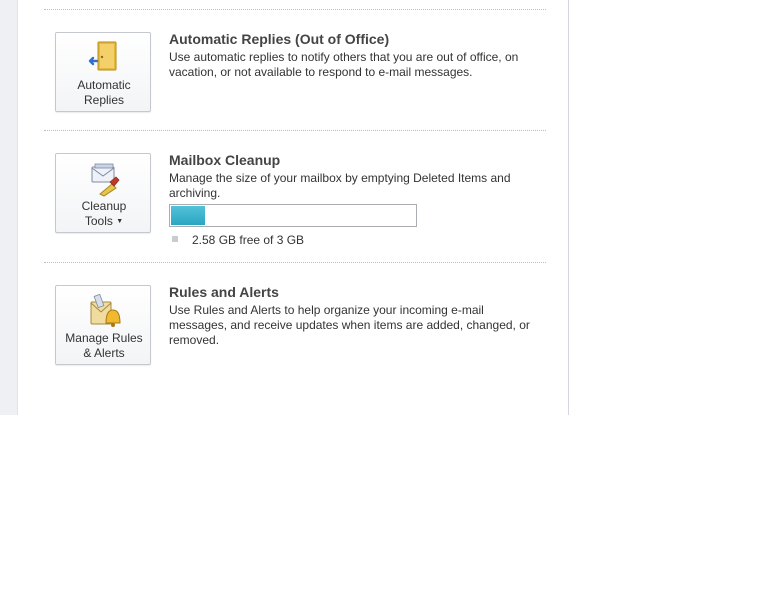 The image size is (778, 614). I want to click on automatic-replies-button: Automatic Replies, so click(103, 72).